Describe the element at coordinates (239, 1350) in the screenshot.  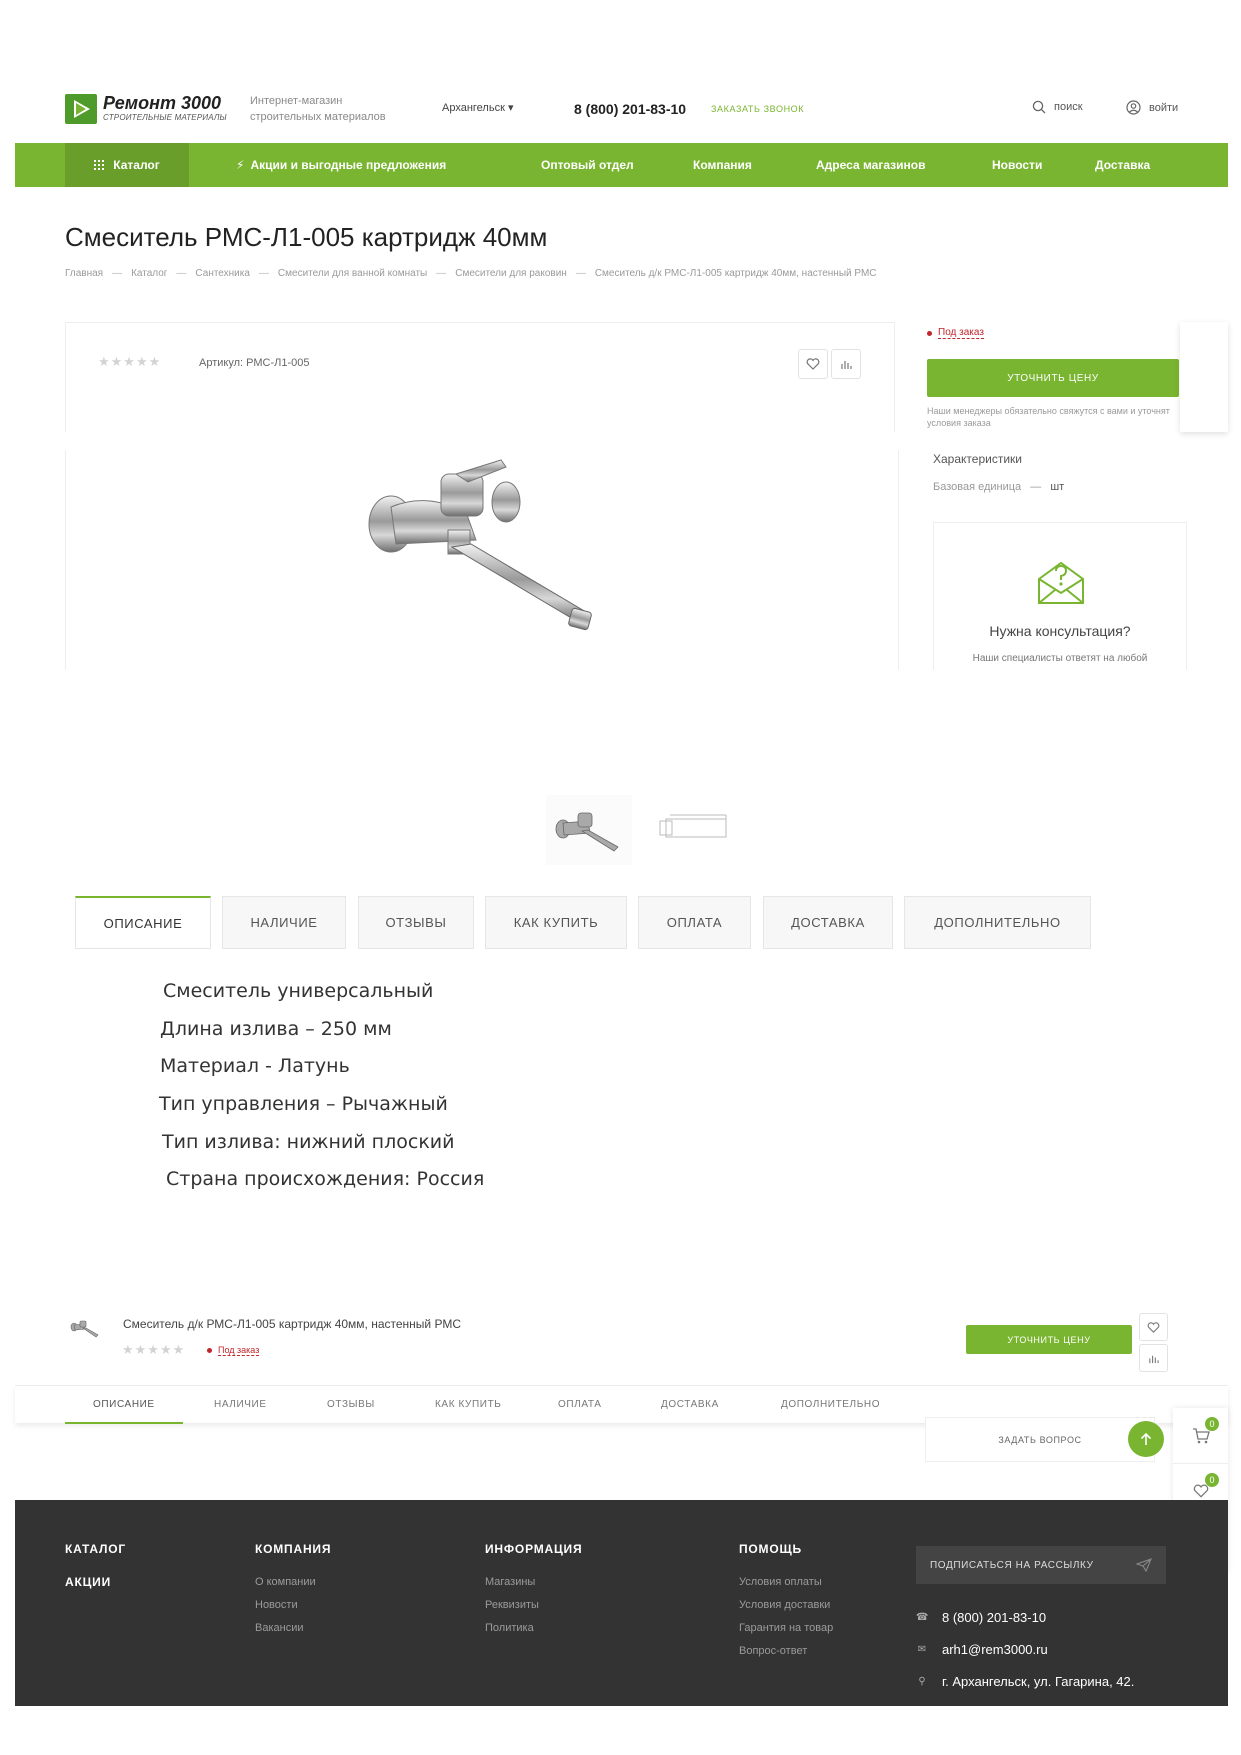
I see `sticky-status-label: Под заказ` at that location.